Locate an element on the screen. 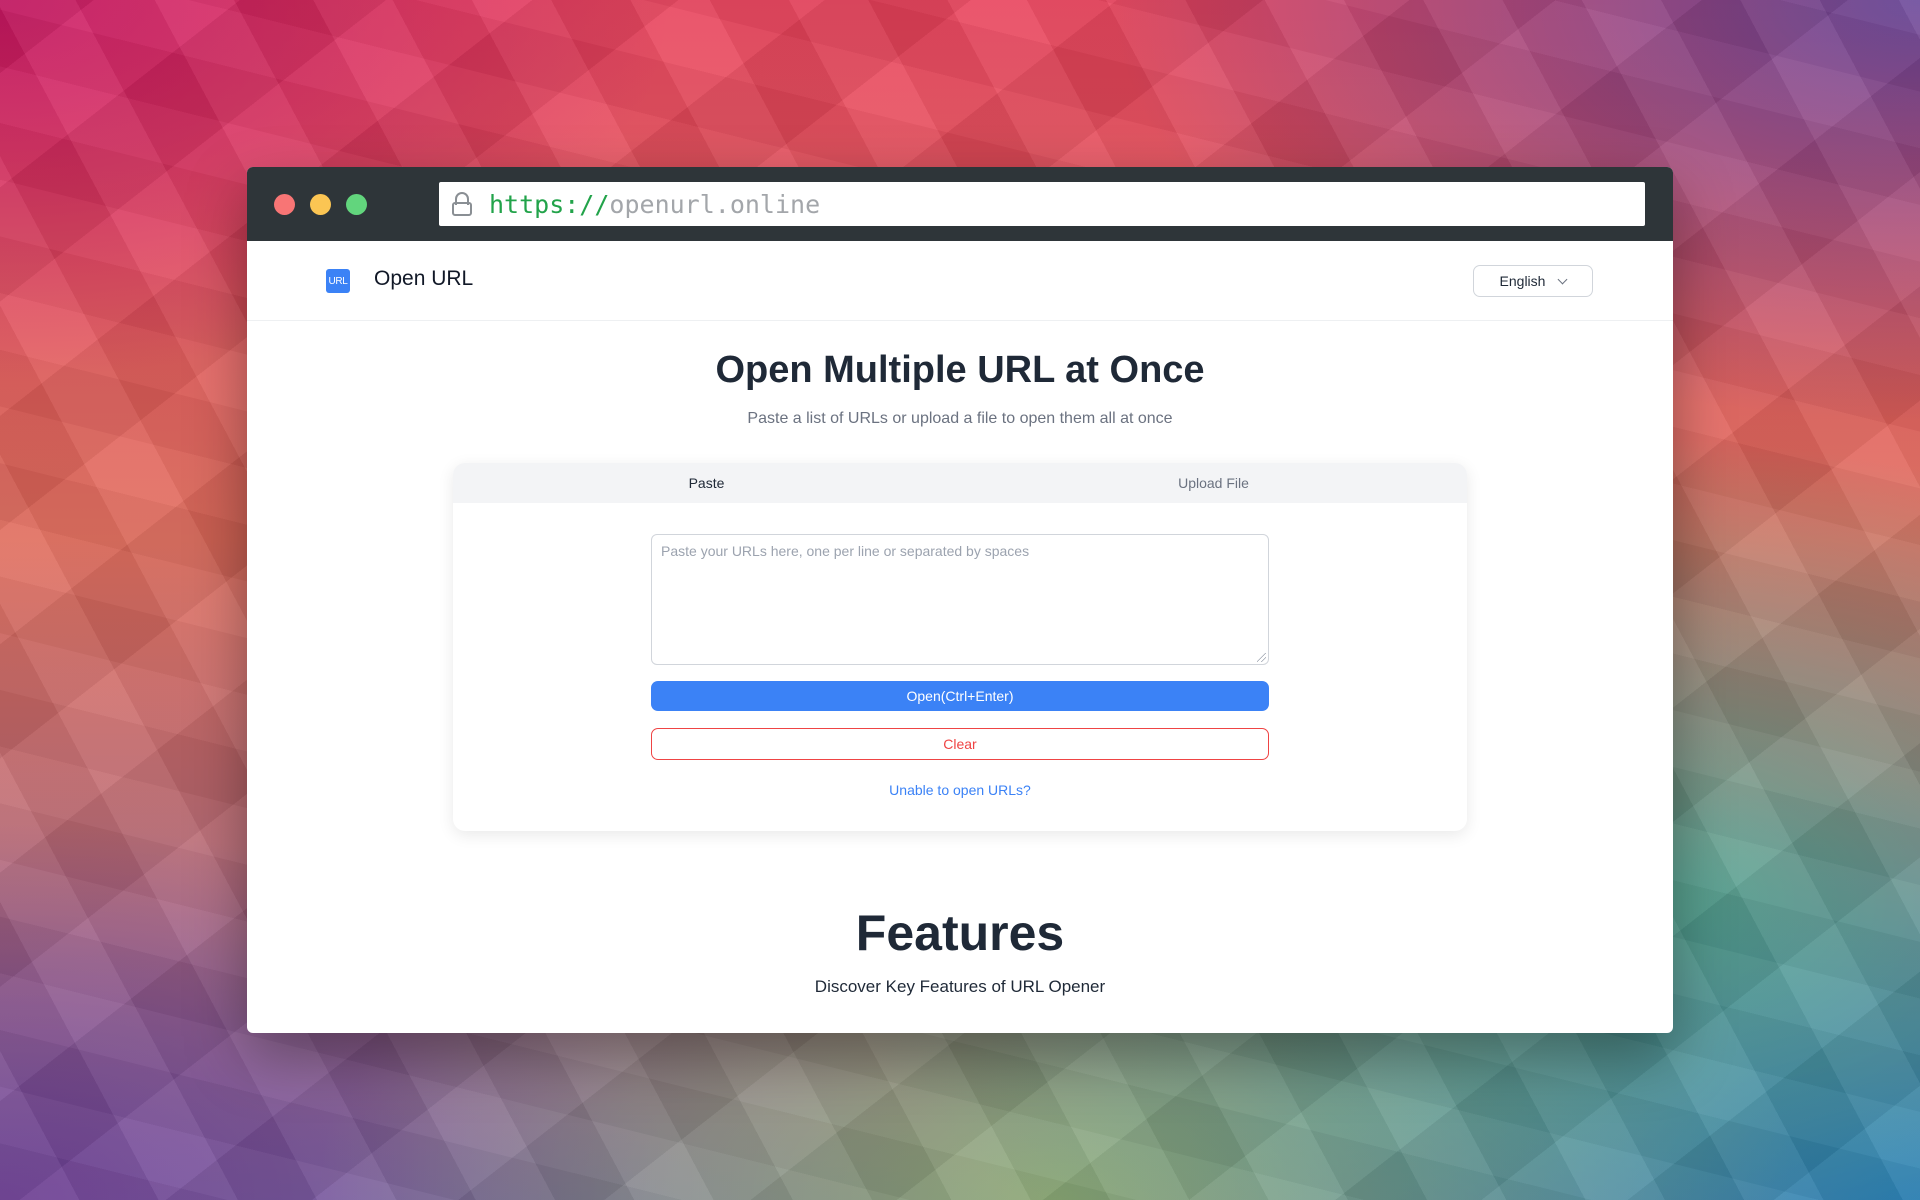 The width and height of the screenshot is (1920, 1200). address-bar: https://openurl.online is located at coordinates (1042, 204).